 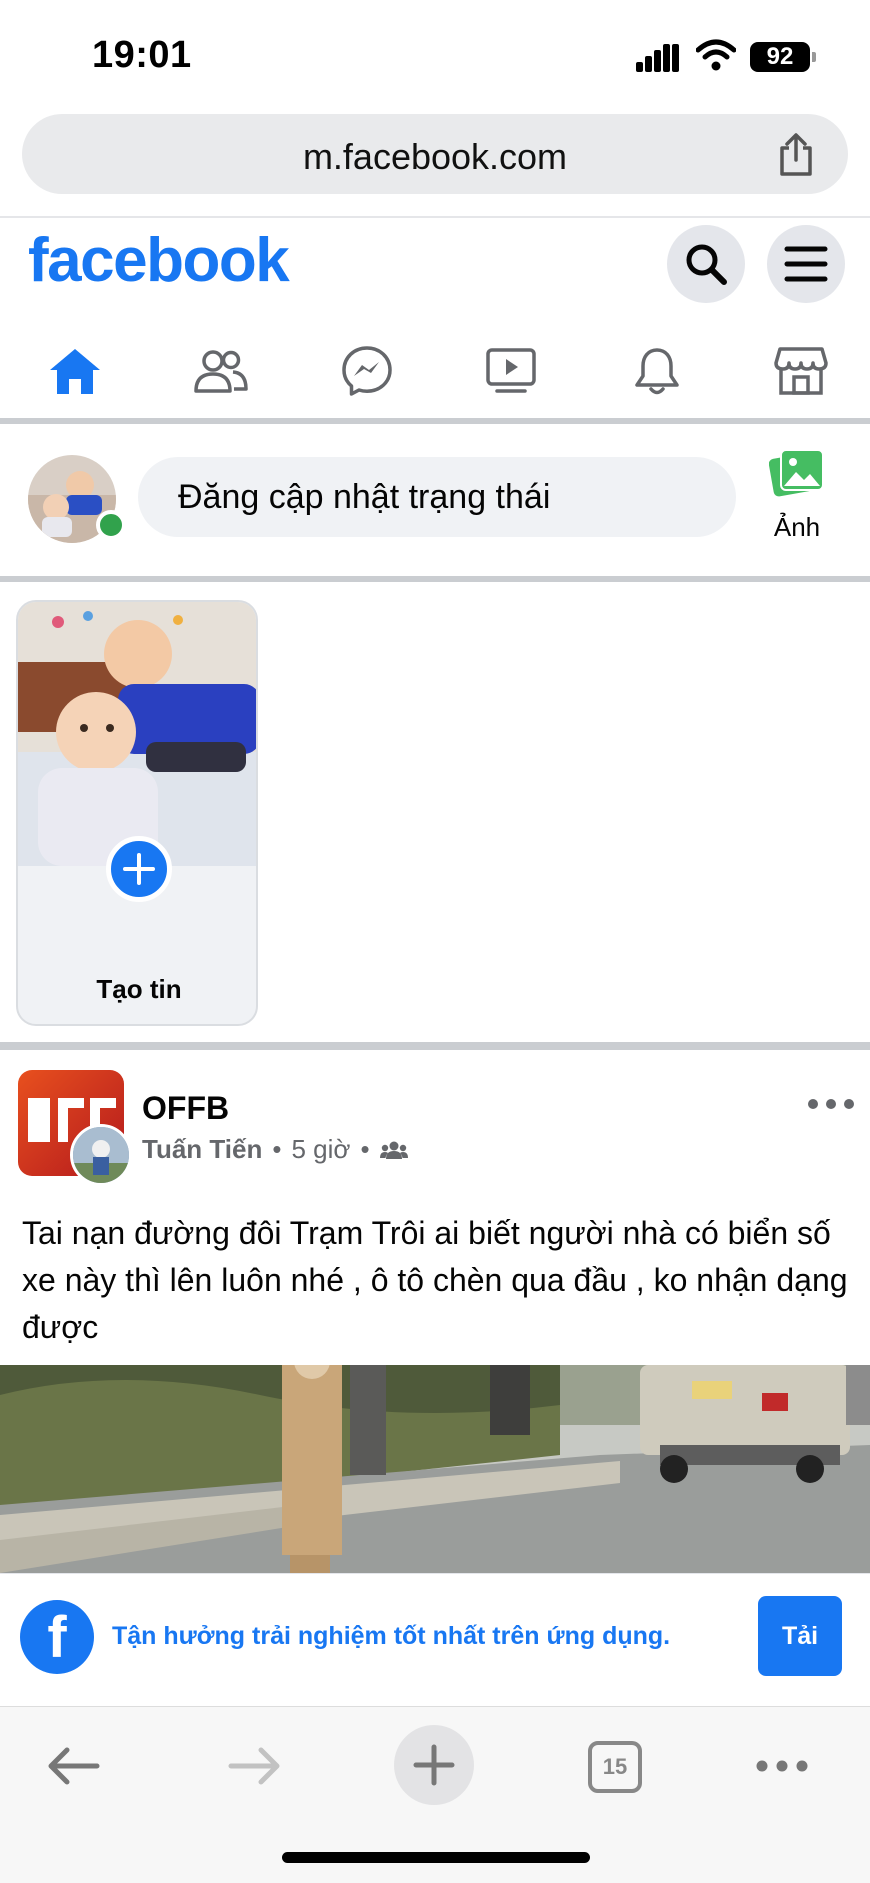 I want to click on bell-icon, so click(x=657, y=371).